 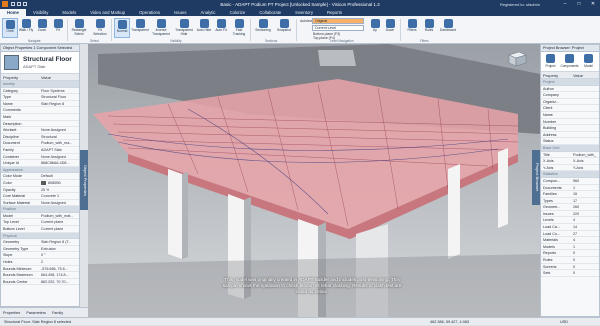 What do you see at coordinates (122, 28) in the screenshot?
I see `normal-button: Normal` at bounding box center [122, 28].